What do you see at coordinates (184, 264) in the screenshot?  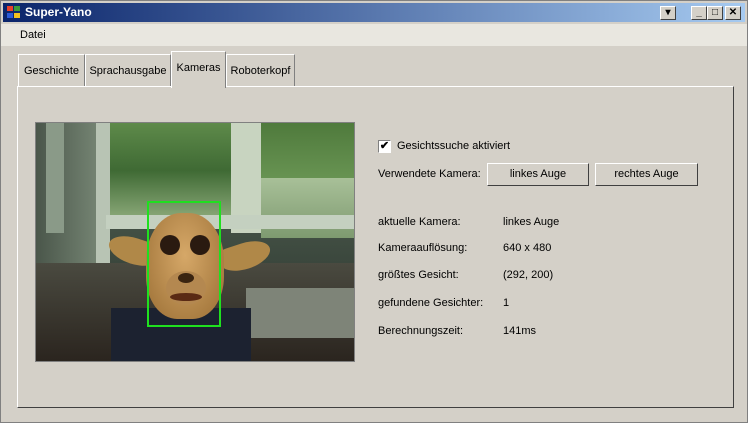 I see `face-detection-box` at bounding box center [184, 264].